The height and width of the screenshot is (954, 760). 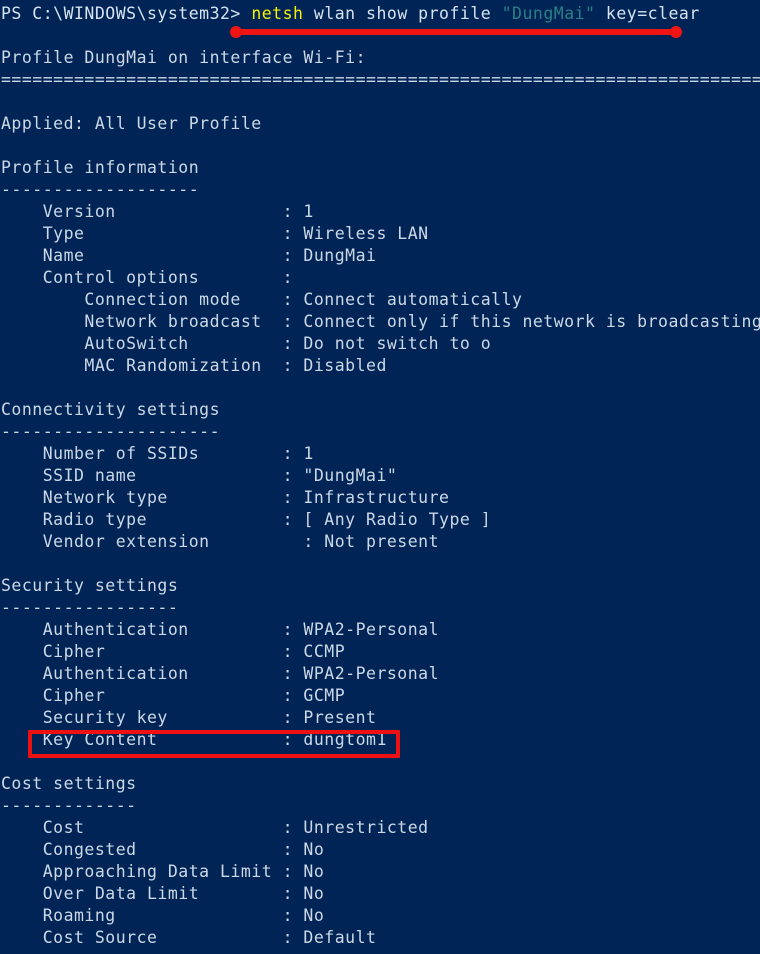 I want to click on command-underline-annotation, so click(x=456, y=32).